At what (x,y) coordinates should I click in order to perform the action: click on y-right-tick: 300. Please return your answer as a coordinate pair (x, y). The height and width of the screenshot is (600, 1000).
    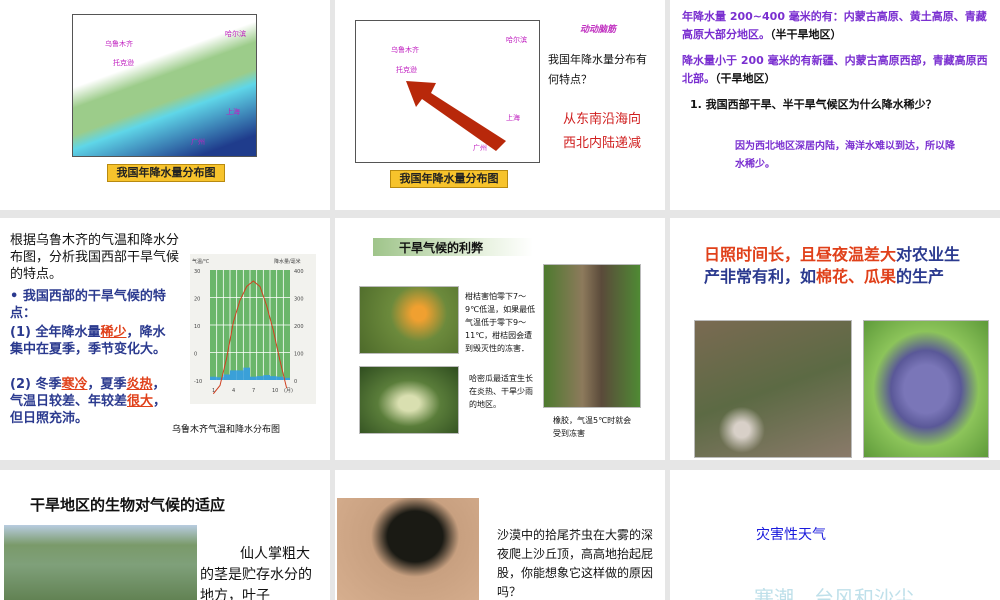
    Looking at the image, I should click on (299, 300).